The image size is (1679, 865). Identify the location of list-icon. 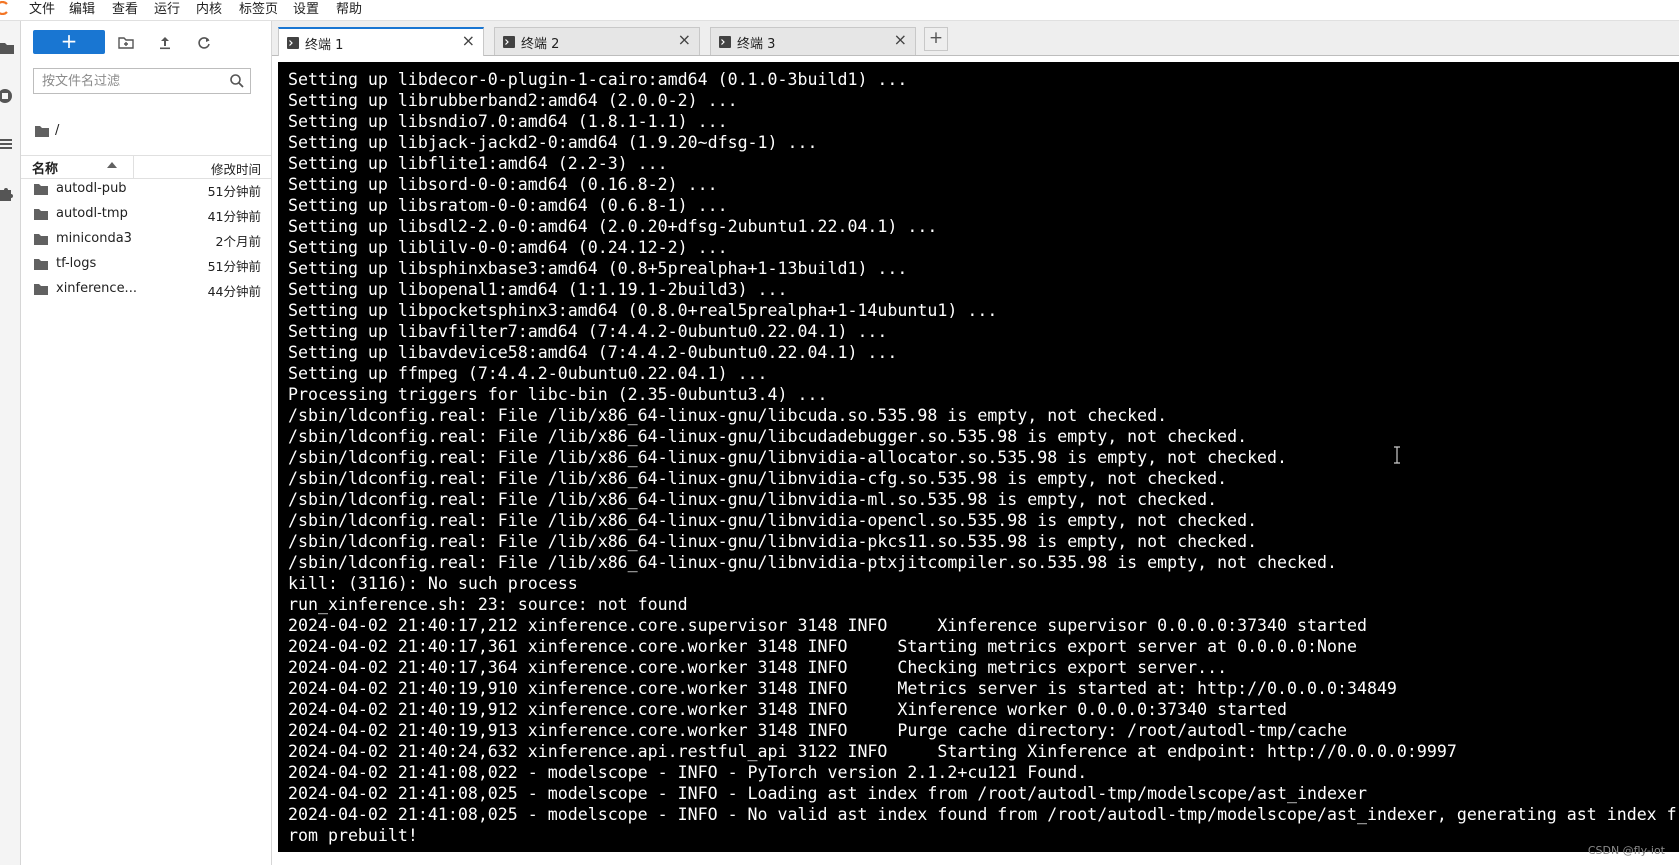
(7, 144).